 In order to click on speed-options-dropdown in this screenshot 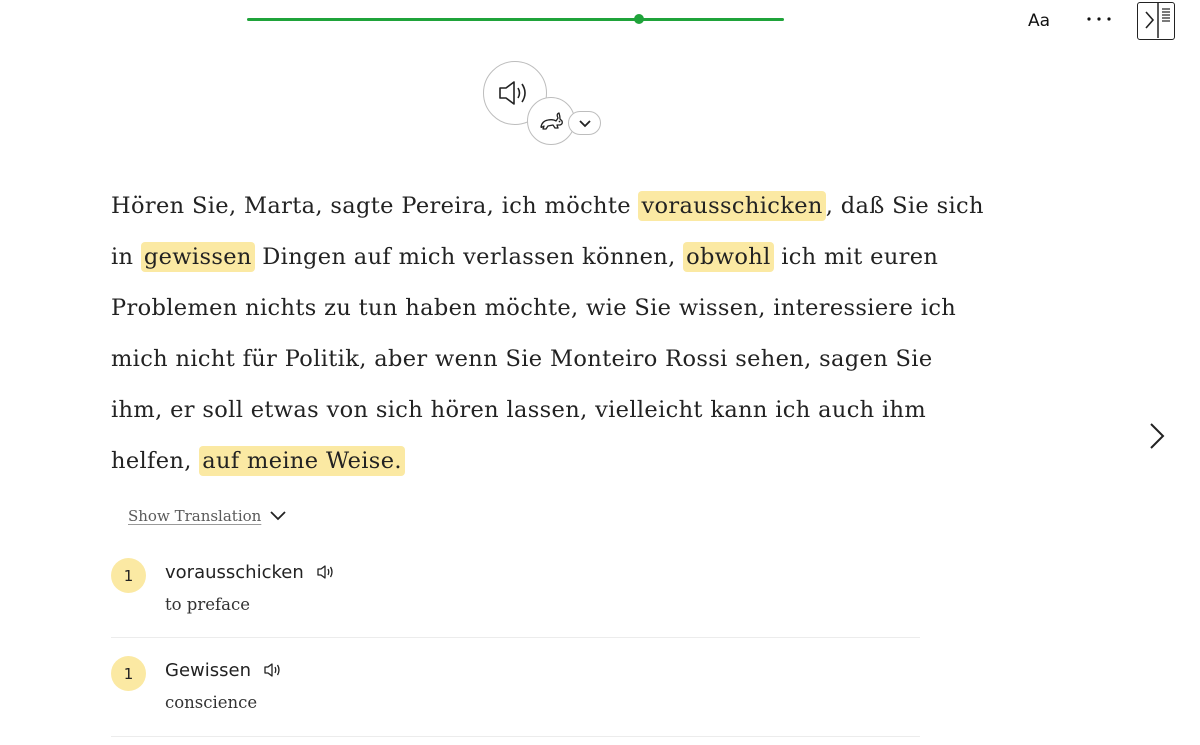, I will do `click(584, 123)`.